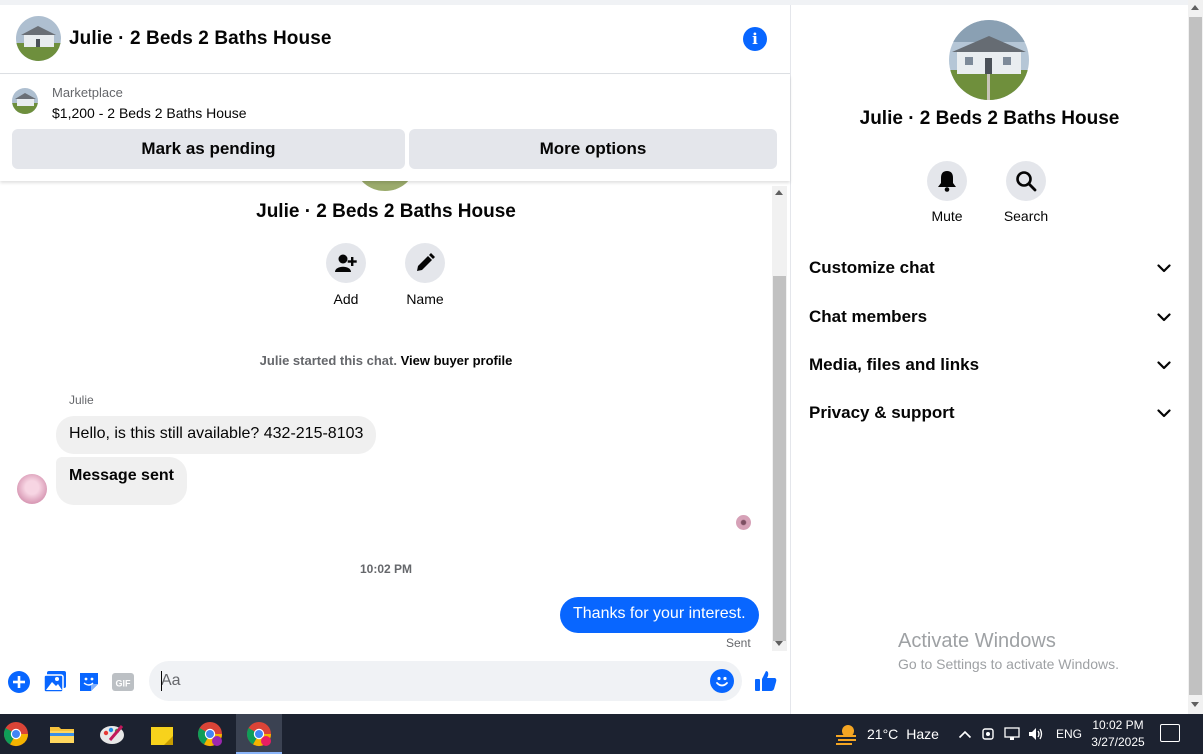 This screenshot has height=754, width=1203. I want to click on side-house-avatar, so click(989, 60).